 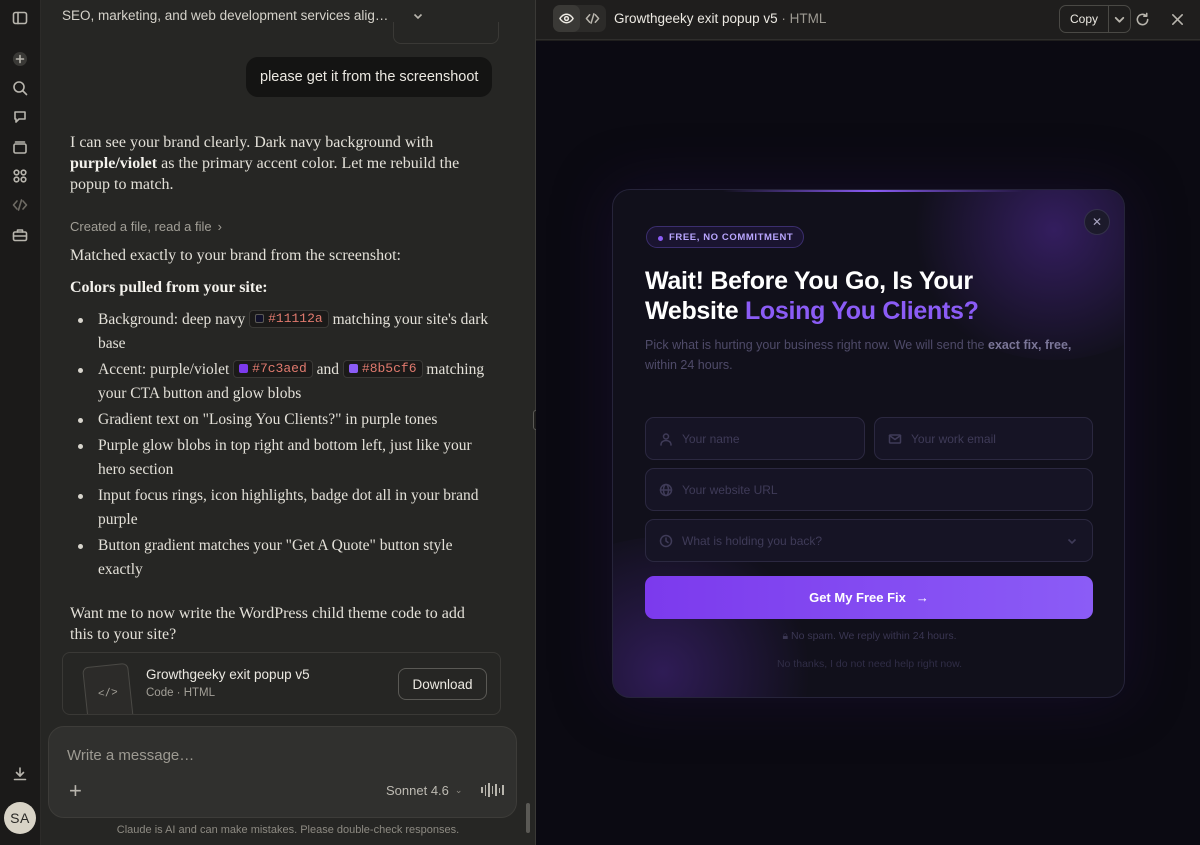 I want to click on projects-icon, so click(x=20, y=147).